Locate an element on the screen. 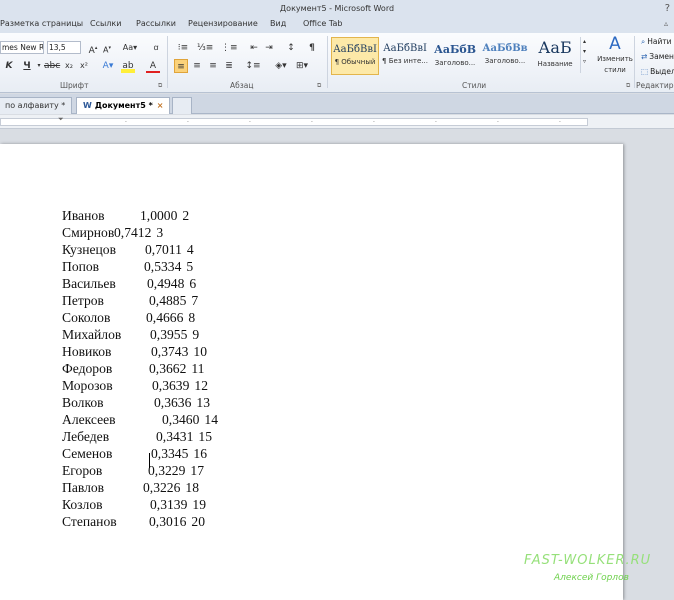  justify-icon: ≣ is located at coordinates (229, 66).